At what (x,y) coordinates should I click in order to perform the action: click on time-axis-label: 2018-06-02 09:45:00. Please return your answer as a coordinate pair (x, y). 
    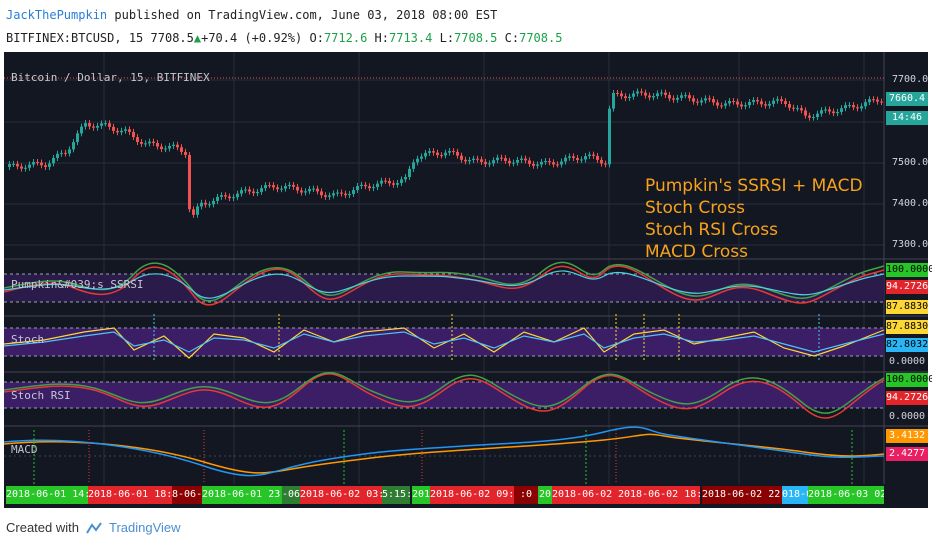
    Looking at the image, I should click on (472, 495).